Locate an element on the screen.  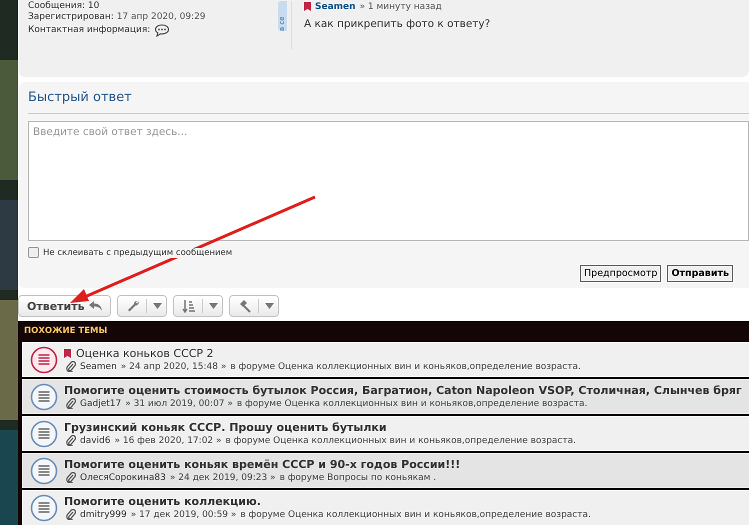
topic-date: » 16 фев 2020, 17:02 » is located at coordinates (168, 441).